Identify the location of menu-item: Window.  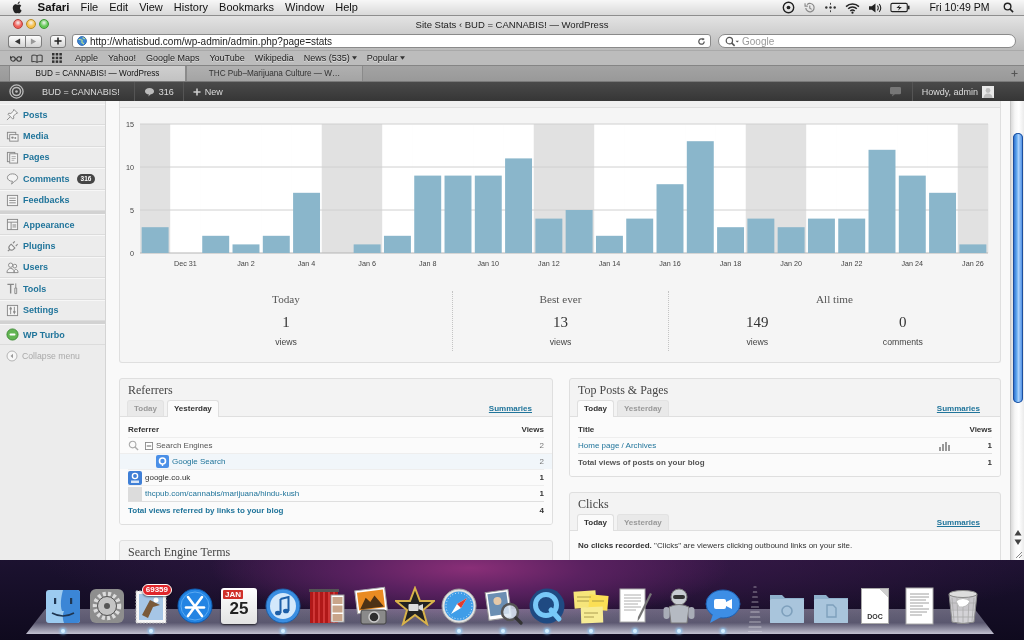
(304, 7).